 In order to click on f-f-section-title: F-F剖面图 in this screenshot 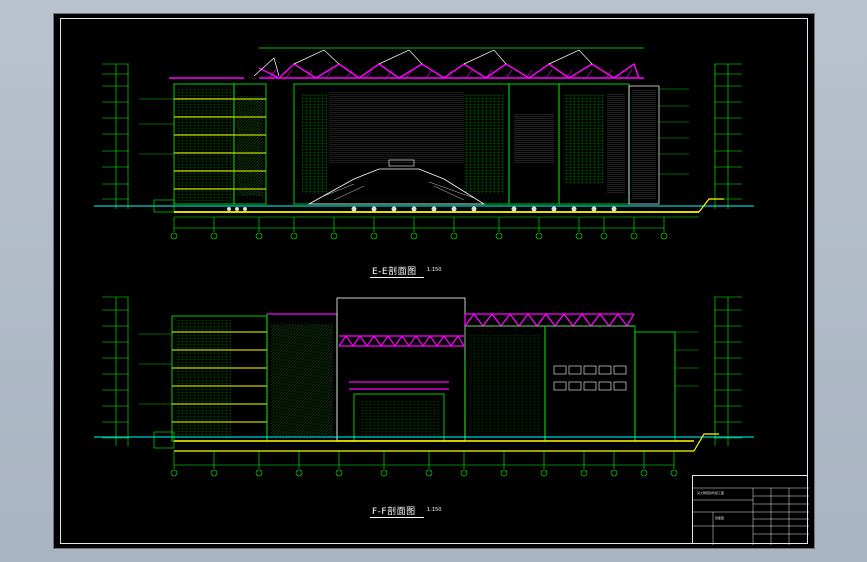, I will do `click(394, 512)`.